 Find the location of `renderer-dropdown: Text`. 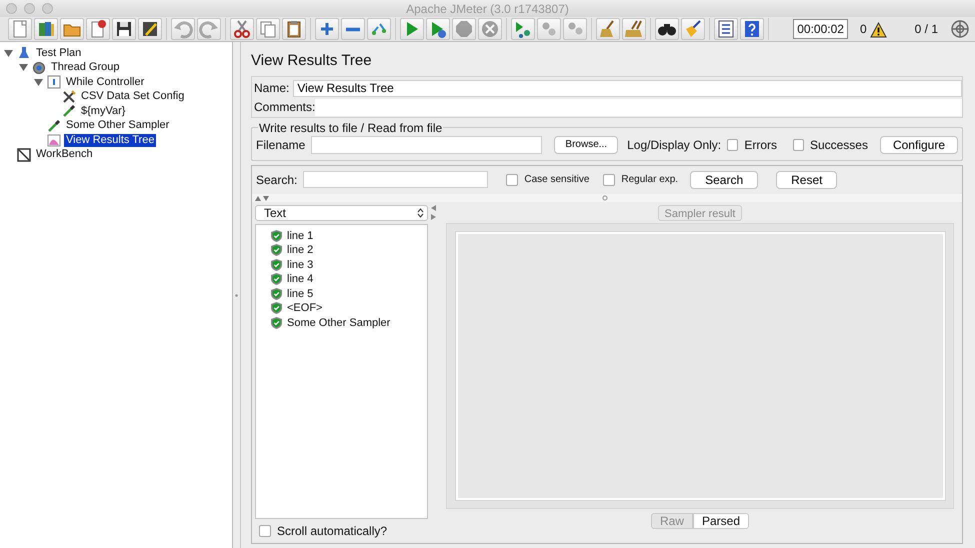

renderer-dropdown: Text is located at coordinates (341, 212).